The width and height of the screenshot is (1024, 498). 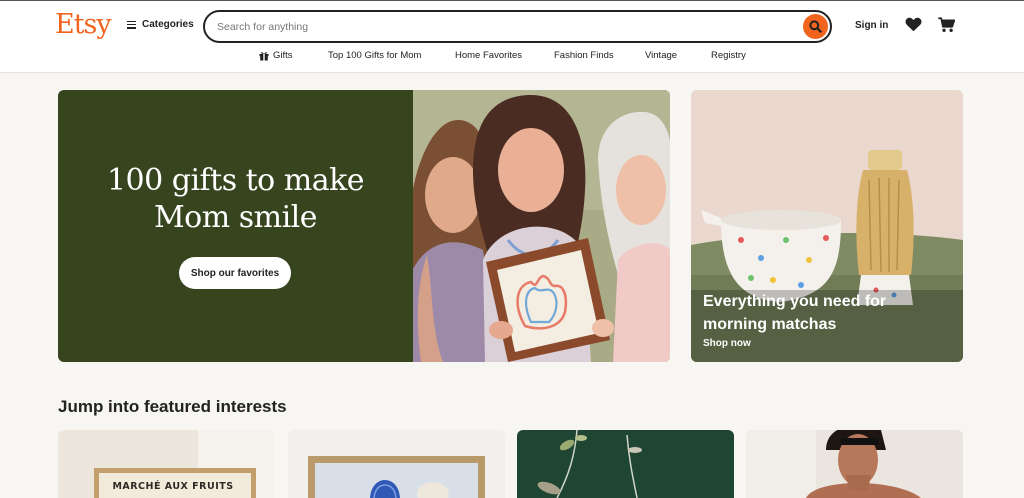 I want to click on hero-title: 100 gifts to make Mom smile, so click(x=235, y=199).